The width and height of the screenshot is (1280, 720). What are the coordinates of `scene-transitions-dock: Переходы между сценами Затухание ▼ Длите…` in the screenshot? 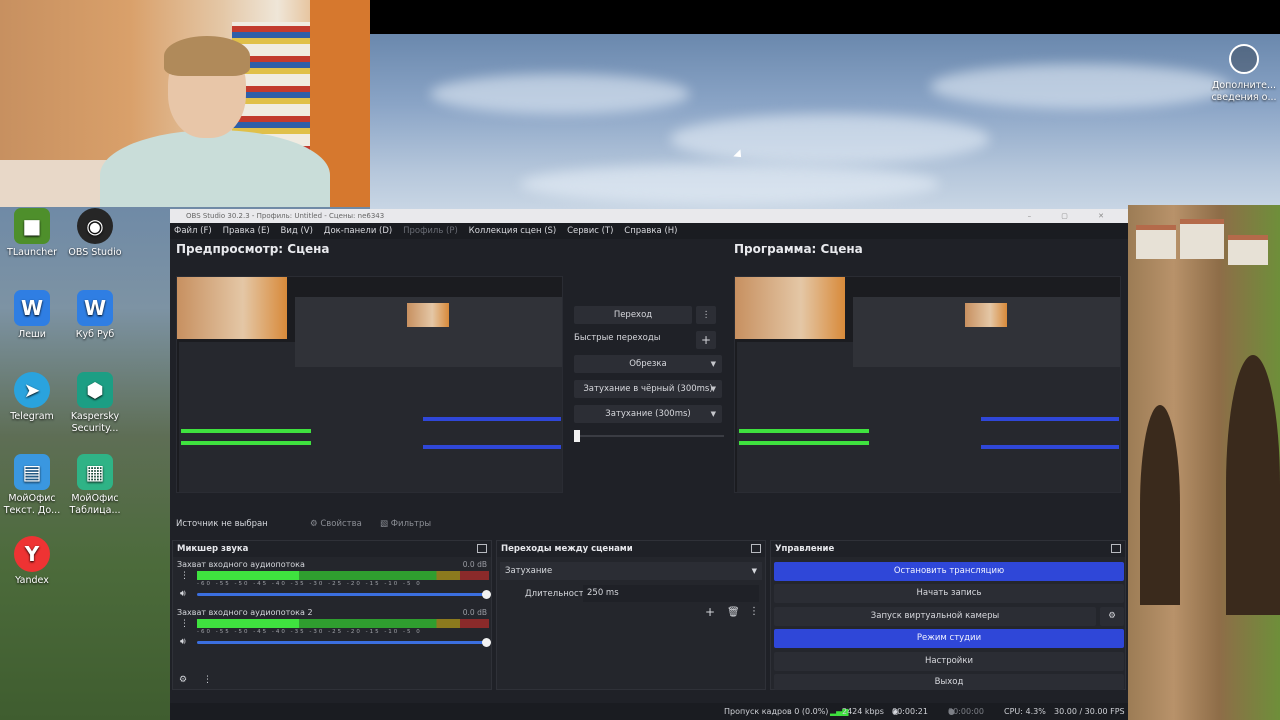 It's located at (631, 615).